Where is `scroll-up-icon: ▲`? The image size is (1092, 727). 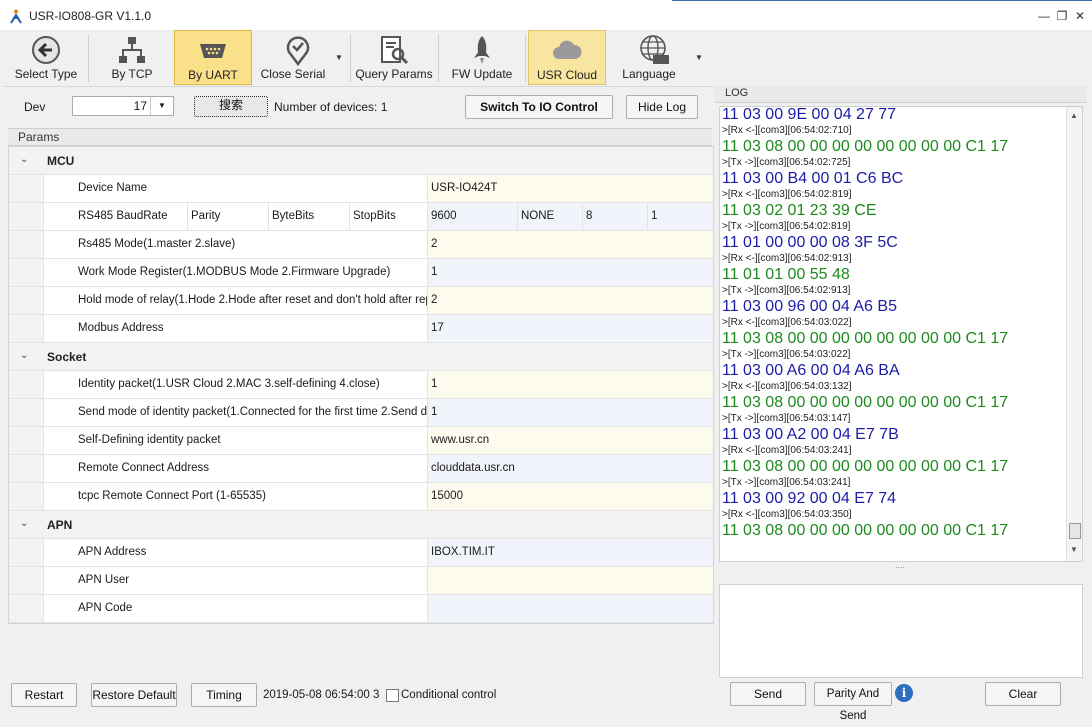 scroll-up-icon: ▲ is located at coordinates (1074, 115).